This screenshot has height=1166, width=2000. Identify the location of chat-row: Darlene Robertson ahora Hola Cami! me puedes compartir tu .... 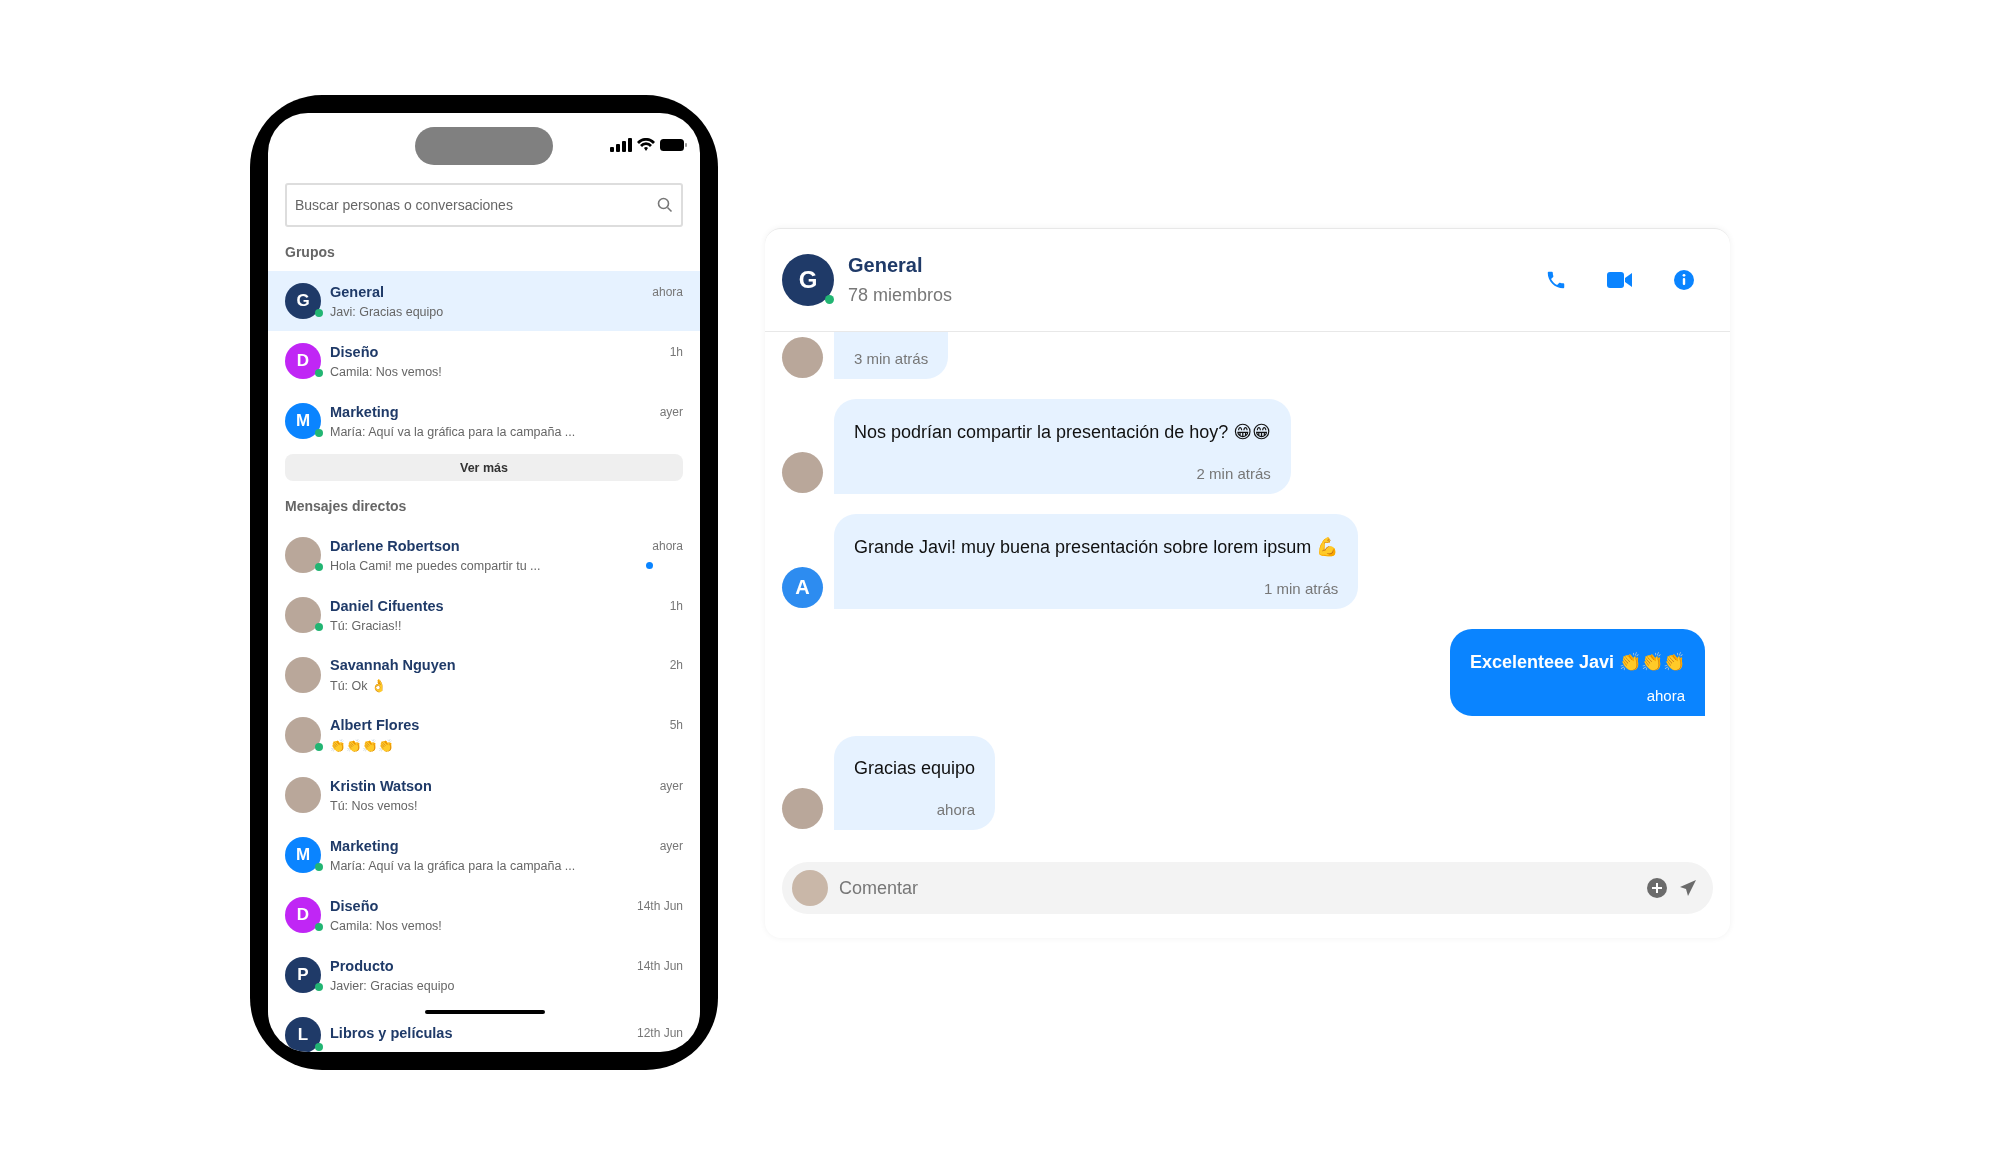
(484, 555).